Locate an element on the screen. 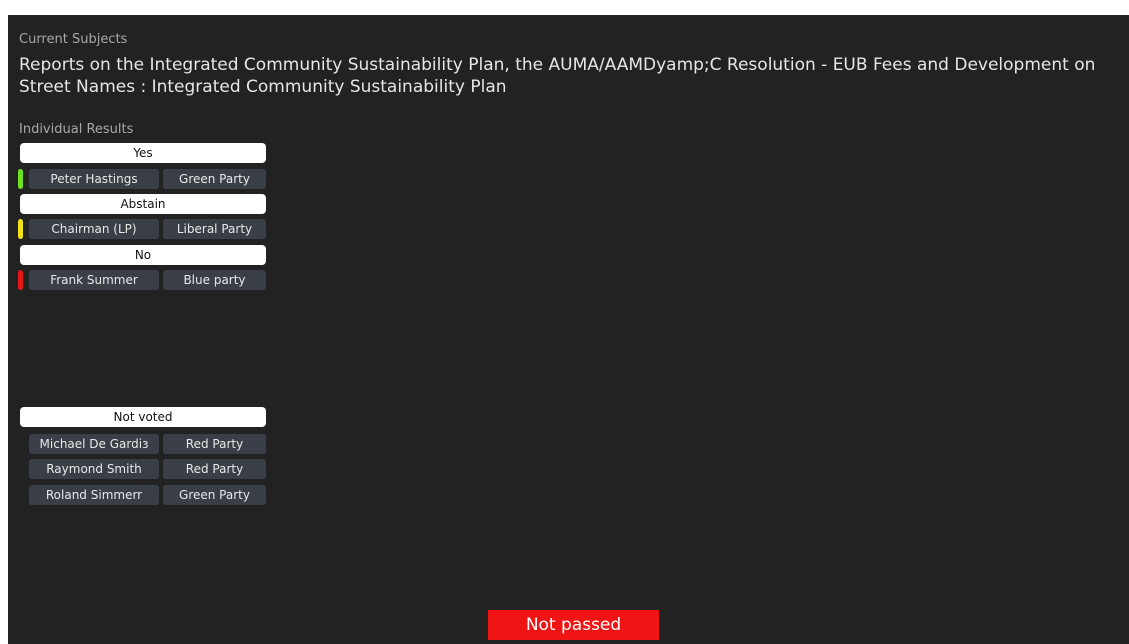  vote-indicator-yes is located at coordinates (20, 179).